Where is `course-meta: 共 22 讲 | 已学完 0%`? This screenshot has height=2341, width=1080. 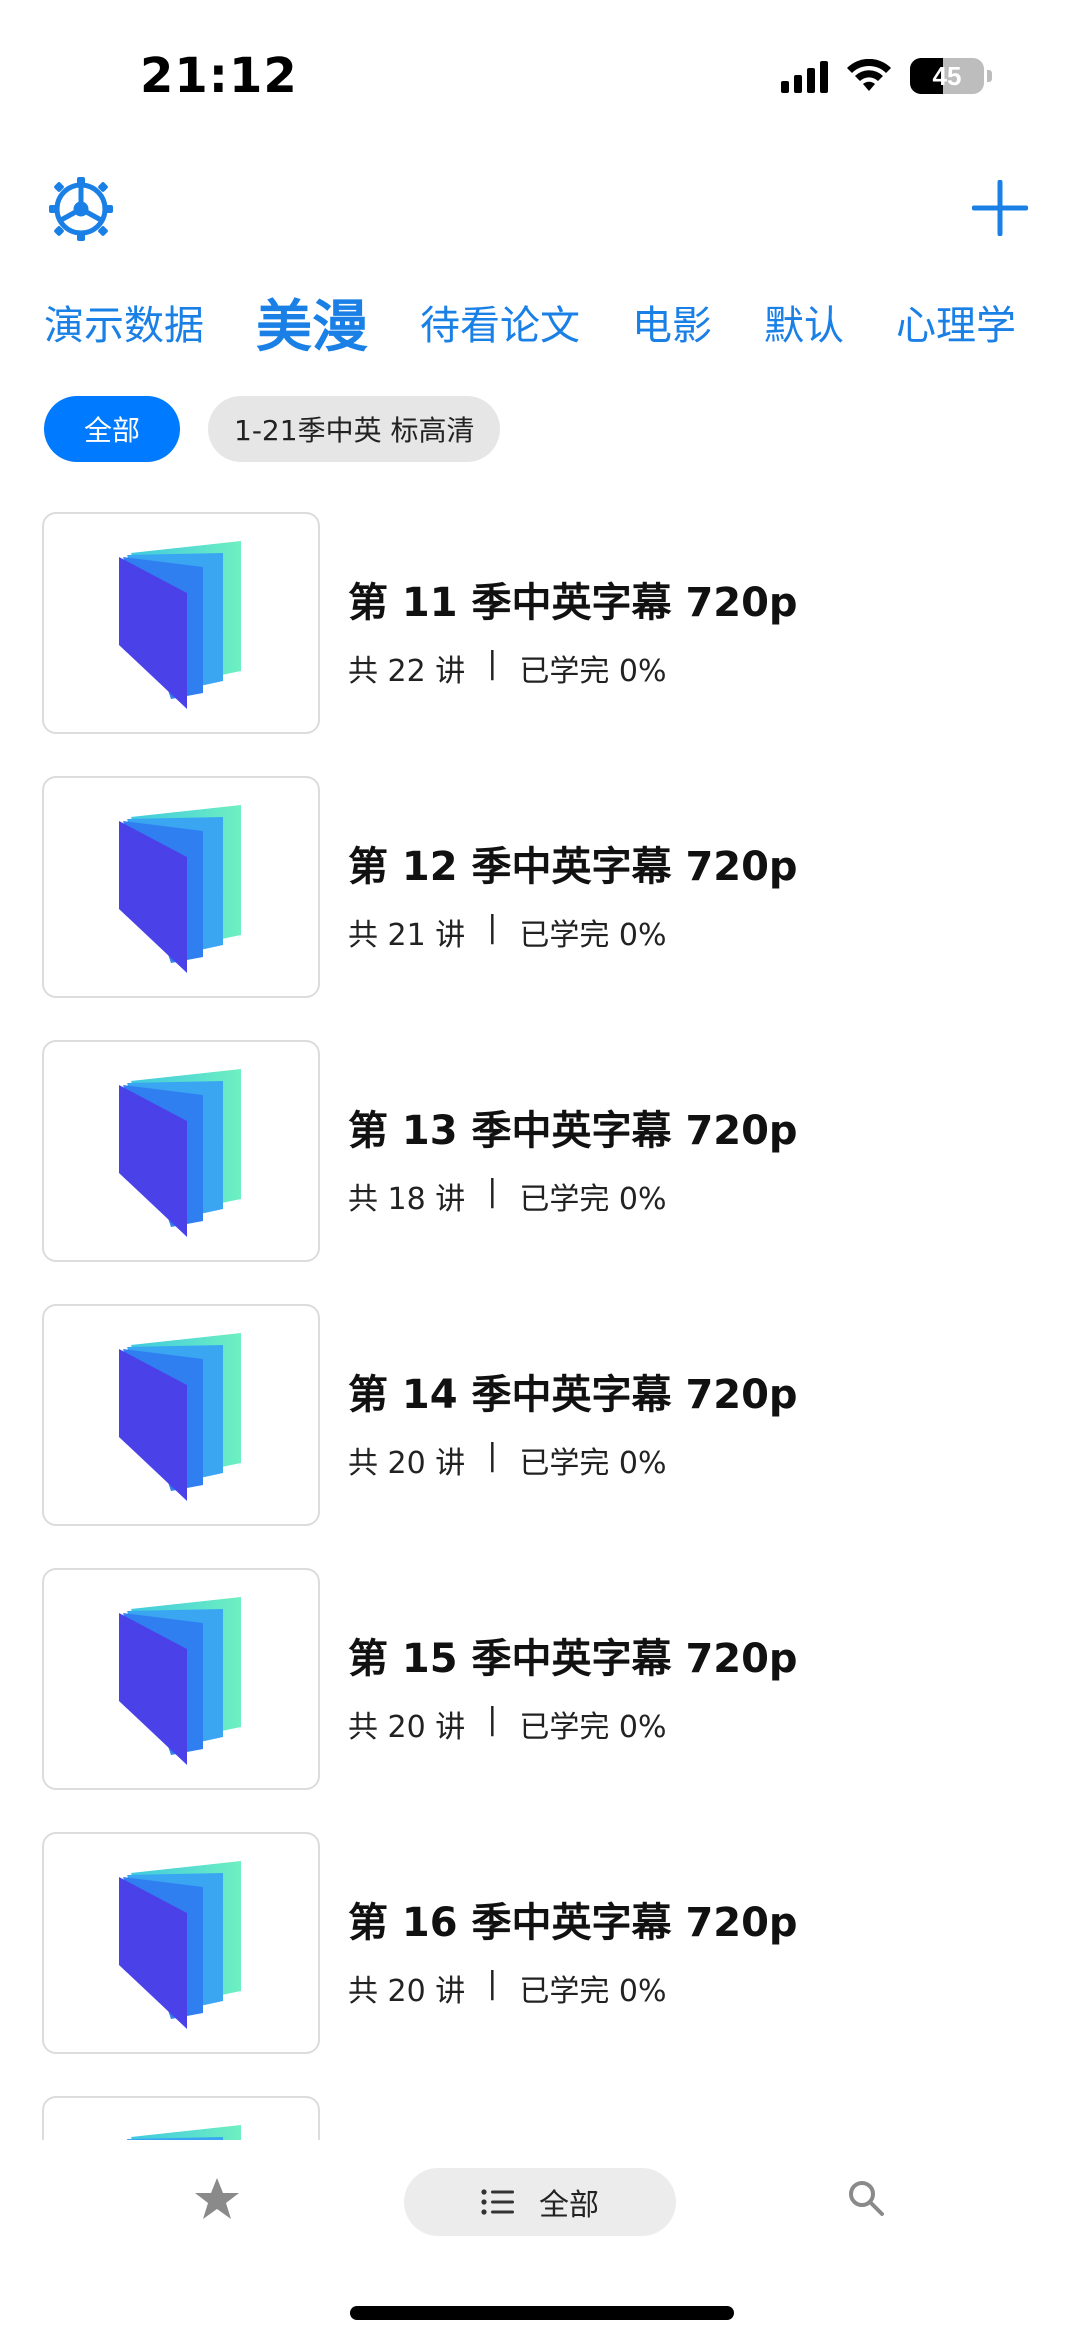
course-meta: 共 22 讲 | 已学完 0% is located at coordinates (573, 668).